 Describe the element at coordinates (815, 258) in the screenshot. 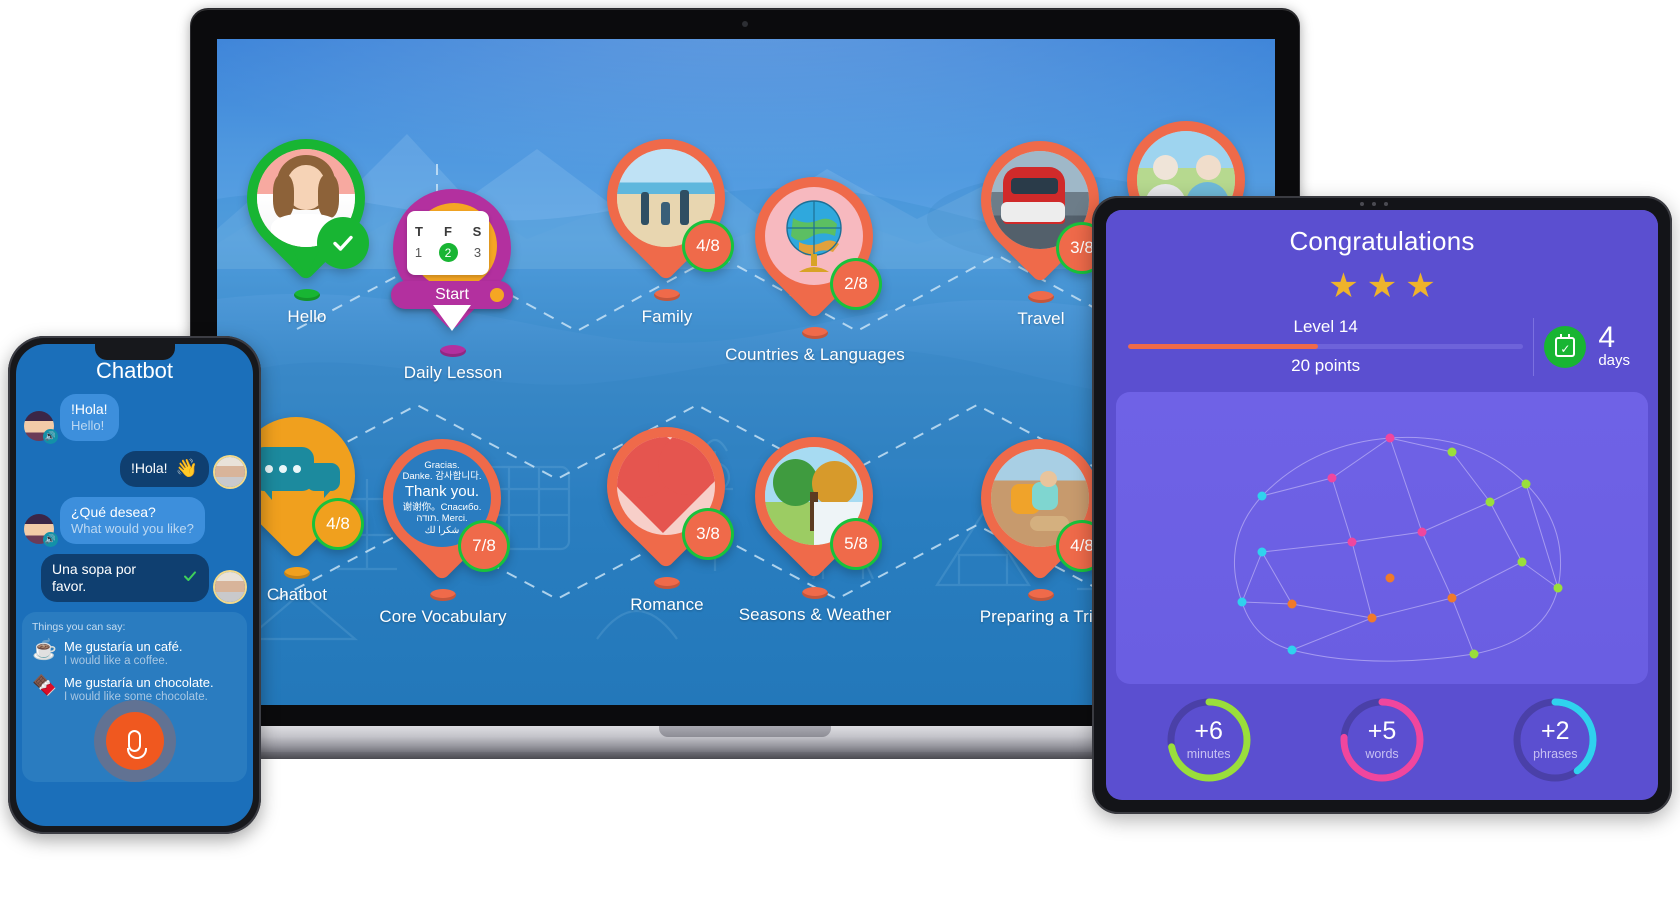

I see `map-pin-countries-languages: 2/8 Countries & Languages` at that location.